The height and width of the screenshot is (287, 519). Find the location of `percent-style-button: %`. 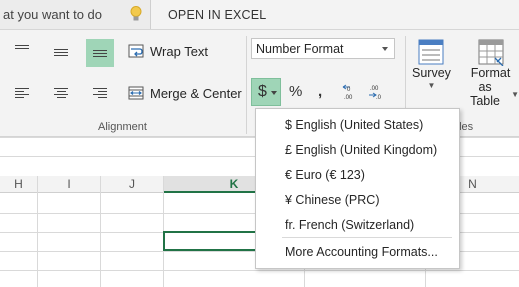

percent-style-button: % is located at coordinates (295, 91).